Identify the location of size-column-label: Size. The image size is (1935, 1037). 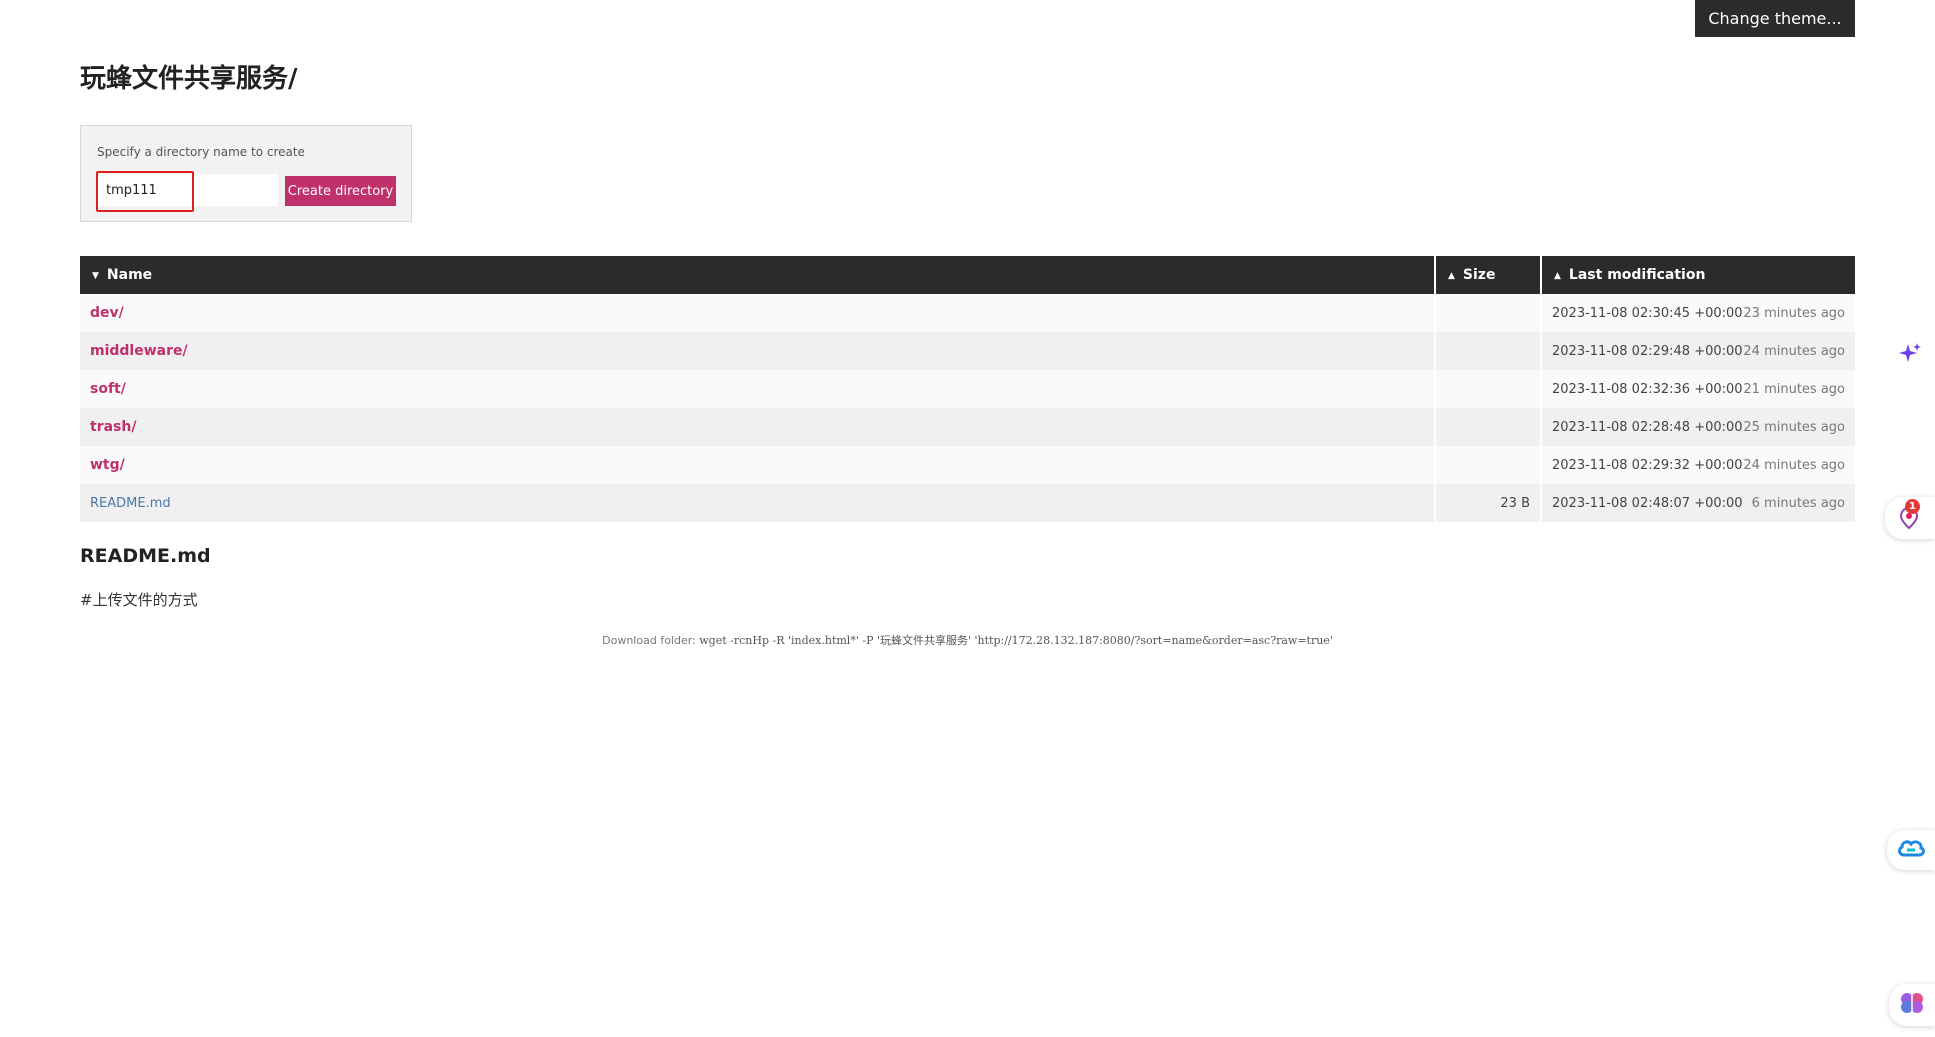
(1479, 275).